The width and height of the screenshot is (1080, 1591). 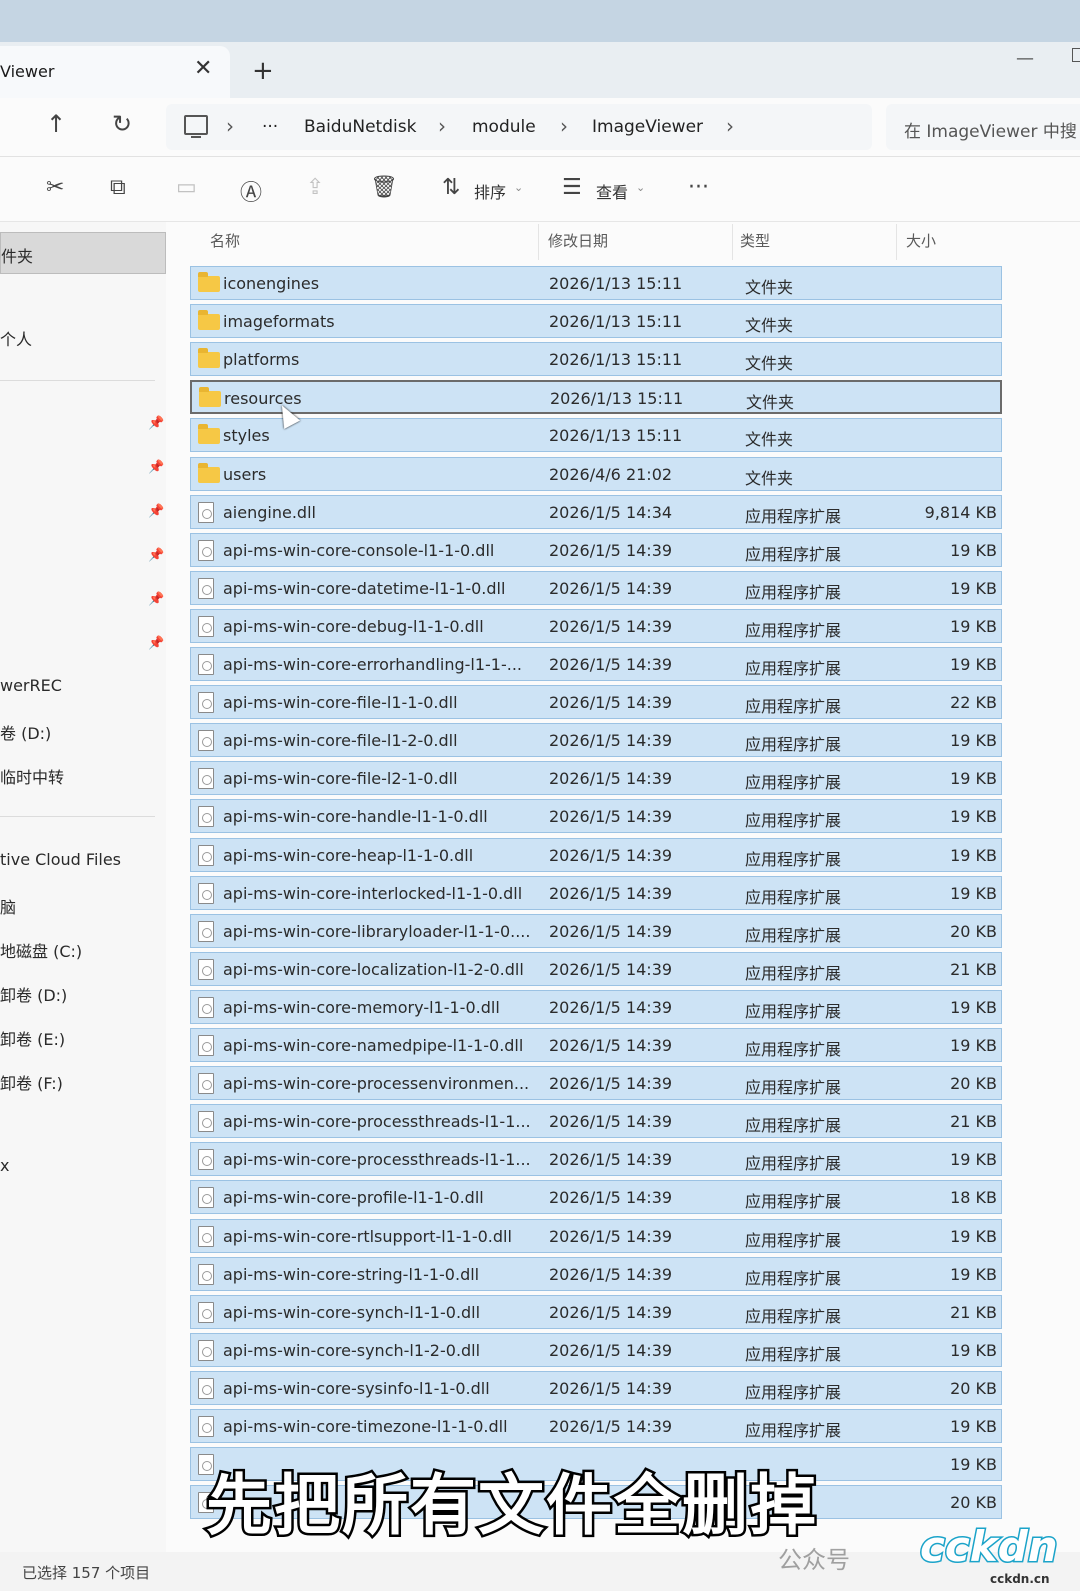 I want to click on file-name: iconengines, so click(x=271, y=283).